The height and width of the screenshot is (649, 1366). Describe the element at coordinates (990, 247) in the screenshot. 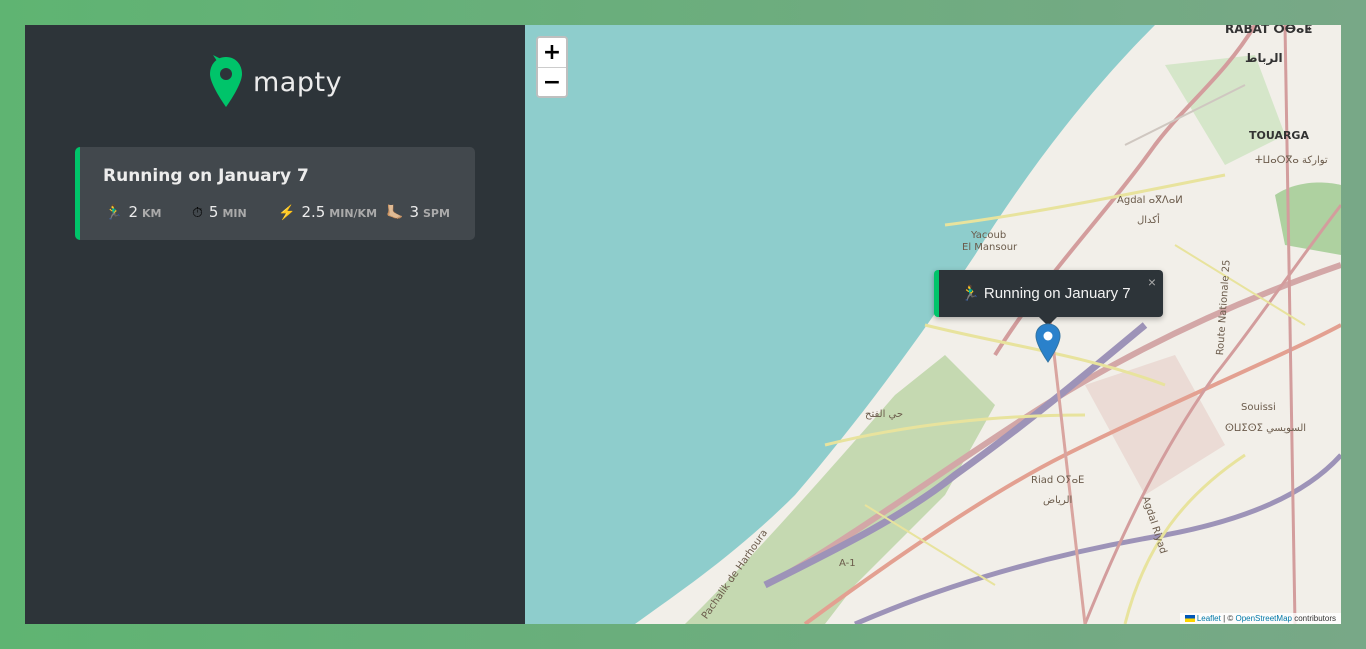

I see `map-label-el-mansour: El Mansour` at that location.